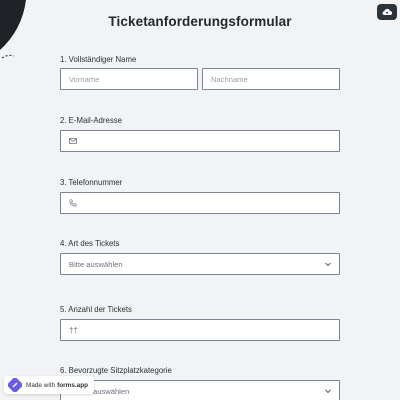 The height and width of the screenshot is (400, 400). Describe the element at coordinates (73, 330) in the screenshot. I see `ticket-icon: ††` at that location.